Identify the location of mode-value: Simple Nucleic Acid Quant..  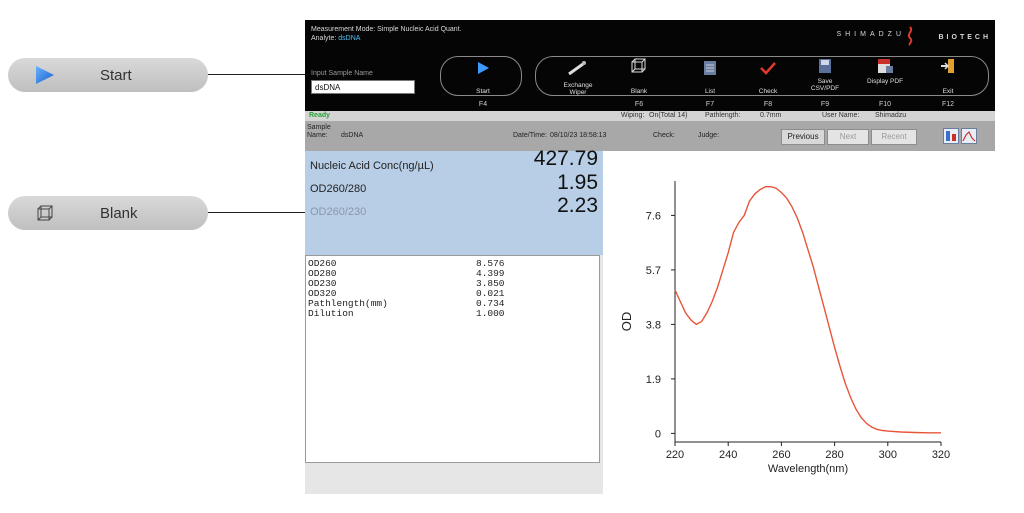
(419, 29).